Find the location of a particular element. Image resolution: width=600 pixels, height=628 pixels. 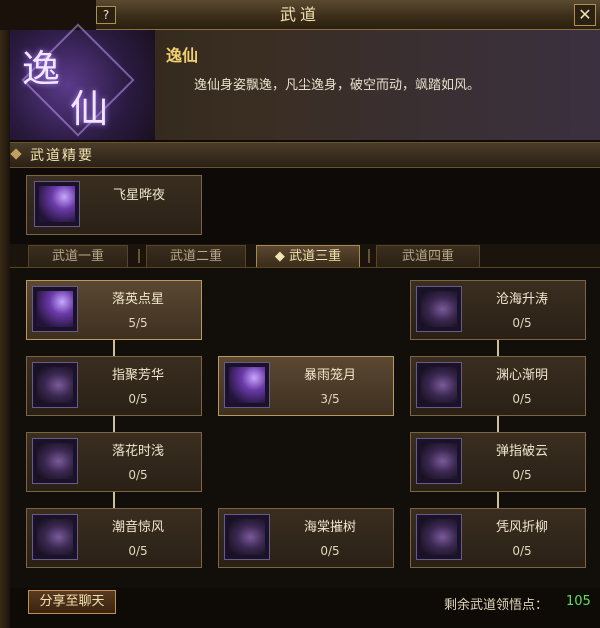

tab-tier-4: 武道四重 is located at coordinates (428, 256).